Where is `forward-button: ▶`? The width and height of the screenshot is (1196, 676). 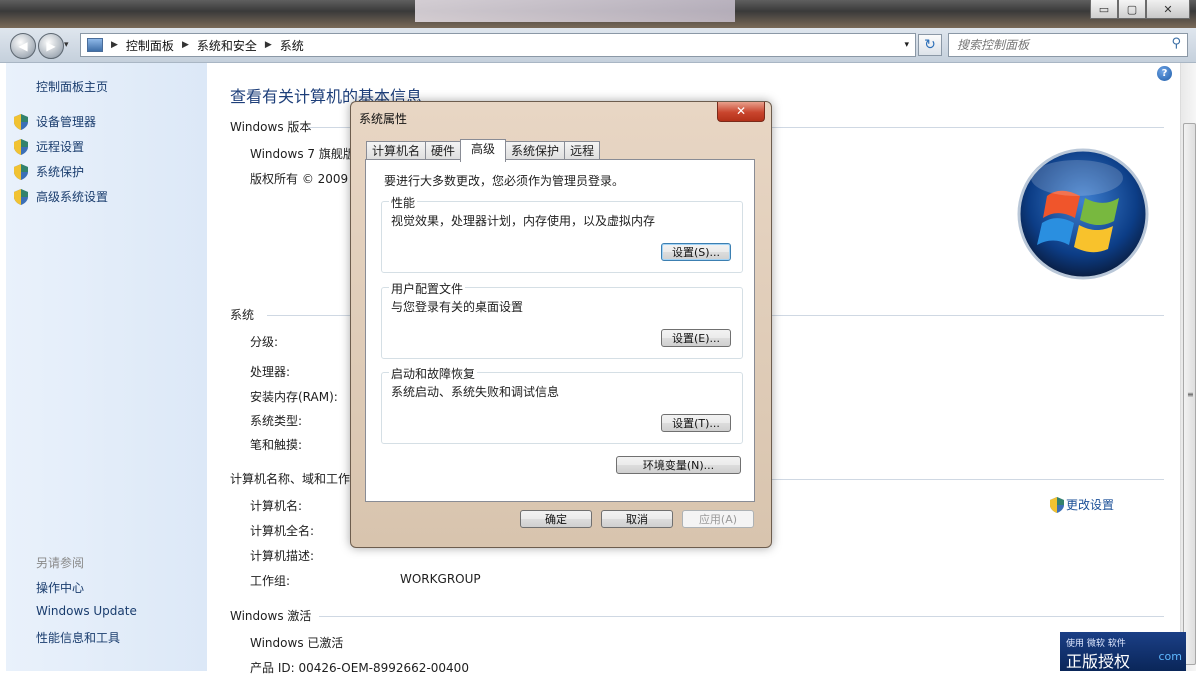
forward-button: ▶ is located at coordinates (51, 46).